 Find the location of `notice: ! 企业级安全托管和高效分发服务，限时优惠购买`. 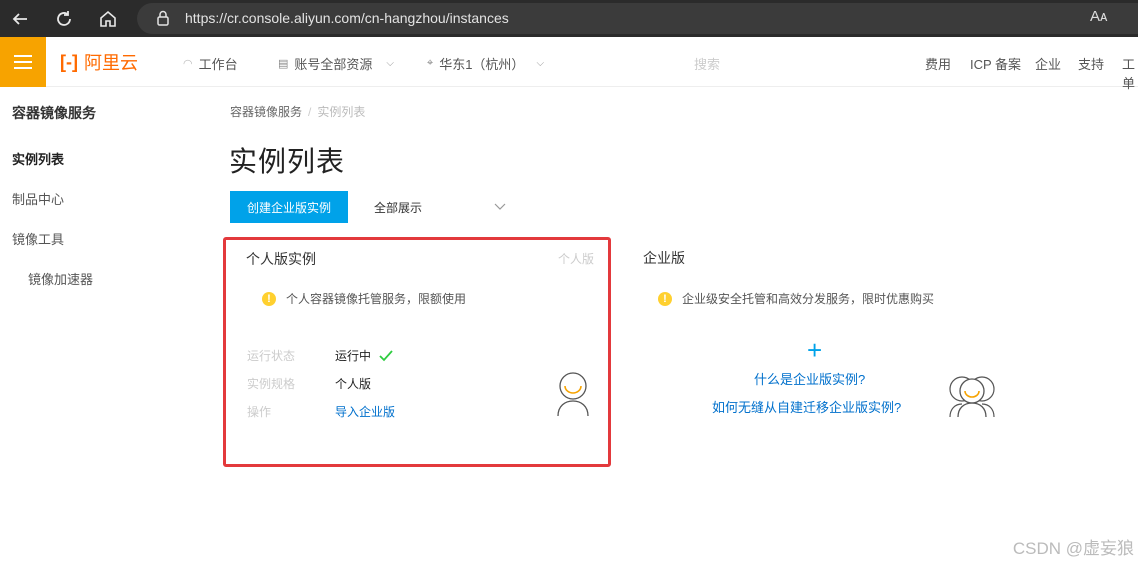

notice: ! 企业级安全托管和高效分发服务，限时优惠购买 is located at coordinates (796, 298).